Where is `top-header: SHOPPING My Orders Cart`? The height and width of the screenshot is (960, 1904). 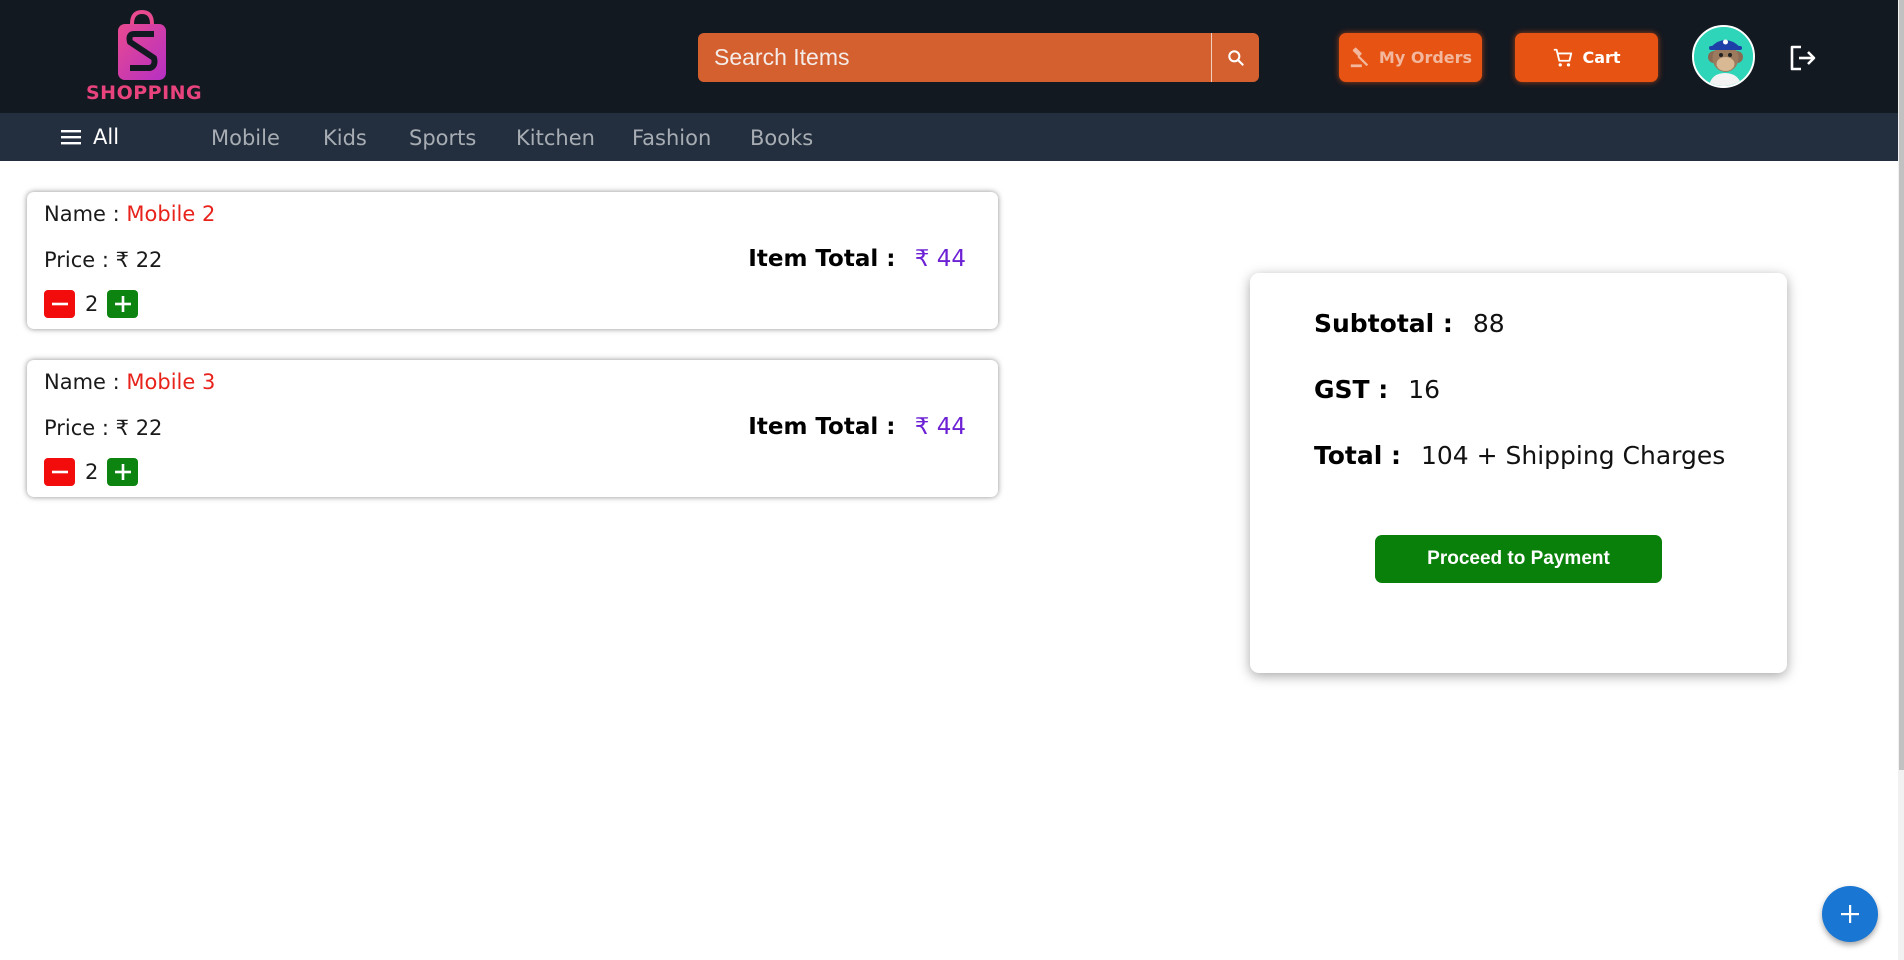
top-header: SHOPPING My Orders Cart is located at coordinates (952, 56).